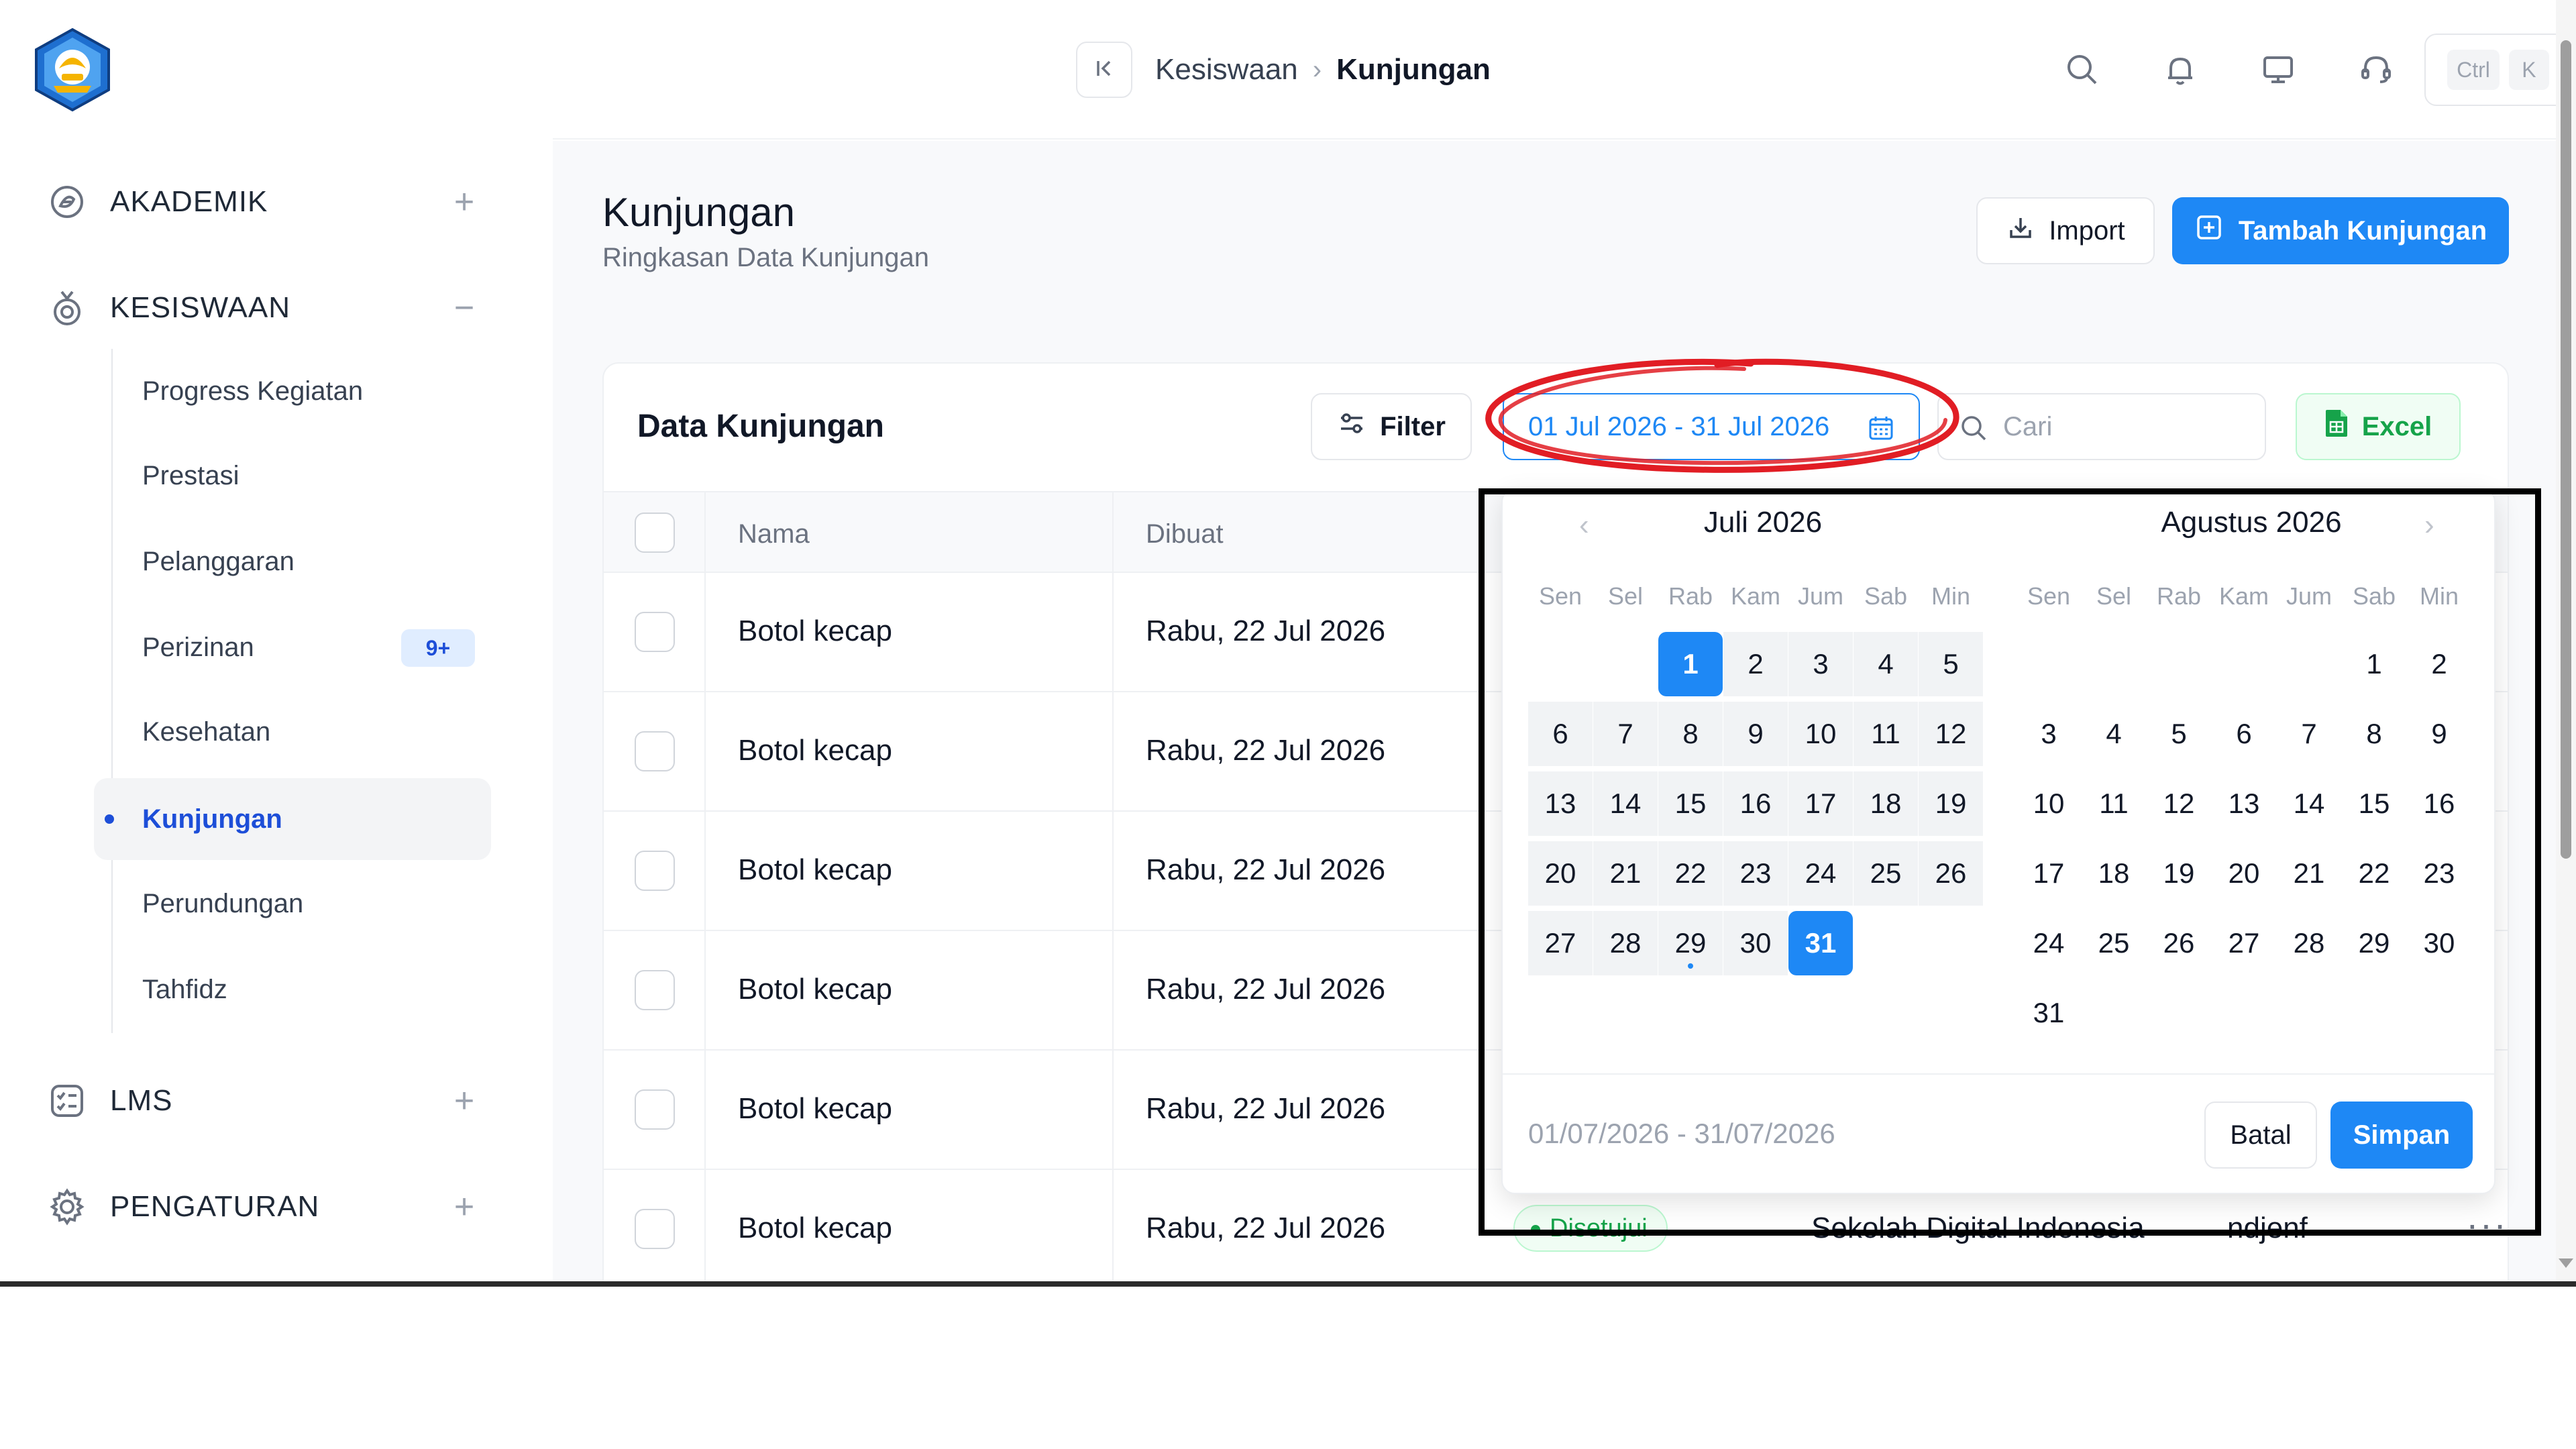 The image size is (2576, 1449). What do you see at coordinates (264, 1101) in the screenshot?
I see `nav-section-lms: LMS +` at bounding box center [264, 1101].